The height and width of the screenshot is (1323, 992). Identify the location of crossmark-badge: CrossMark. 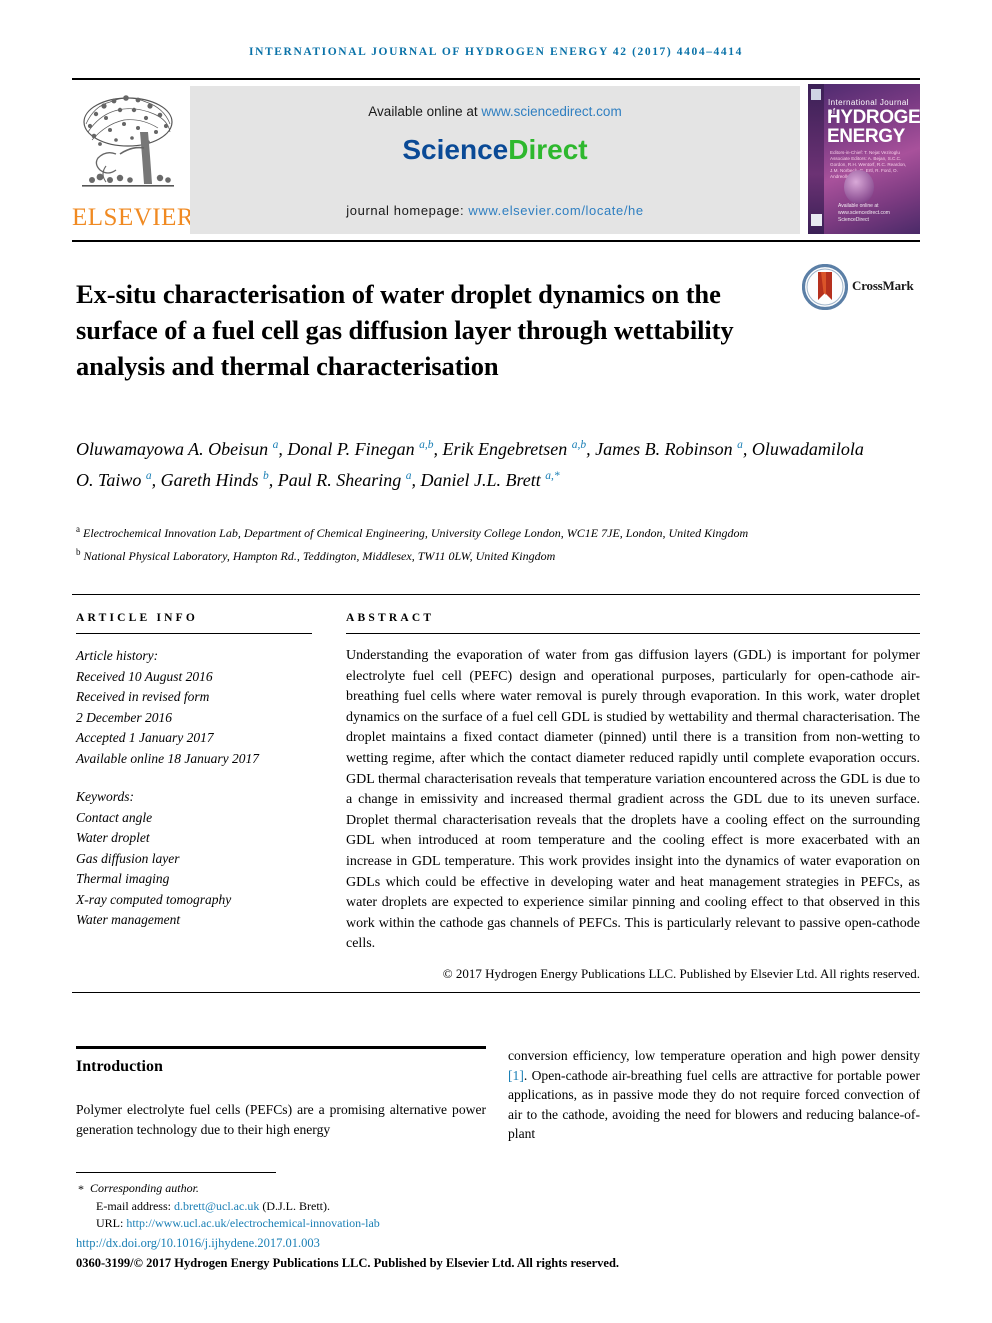
(860, 290).